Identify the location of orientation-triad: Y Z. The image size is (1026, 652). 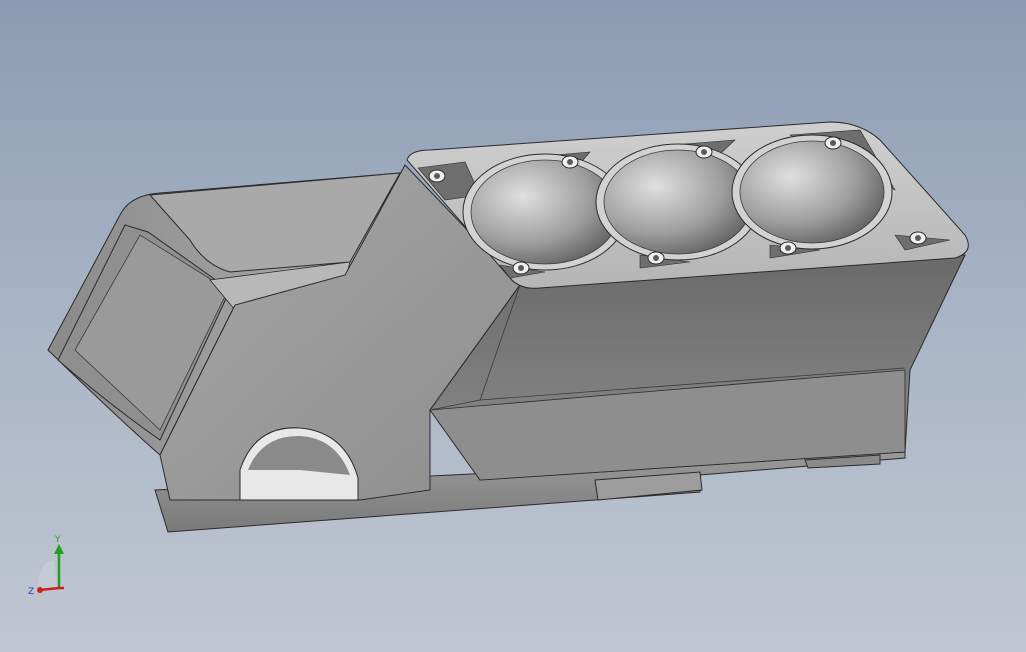
(46, 566).